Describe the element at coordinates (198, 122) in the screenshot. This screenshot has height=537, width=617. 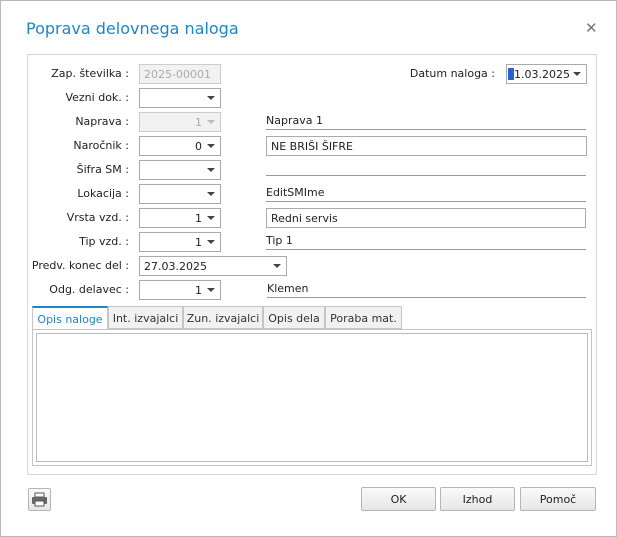
I see `naprava-value: 1` at that location.